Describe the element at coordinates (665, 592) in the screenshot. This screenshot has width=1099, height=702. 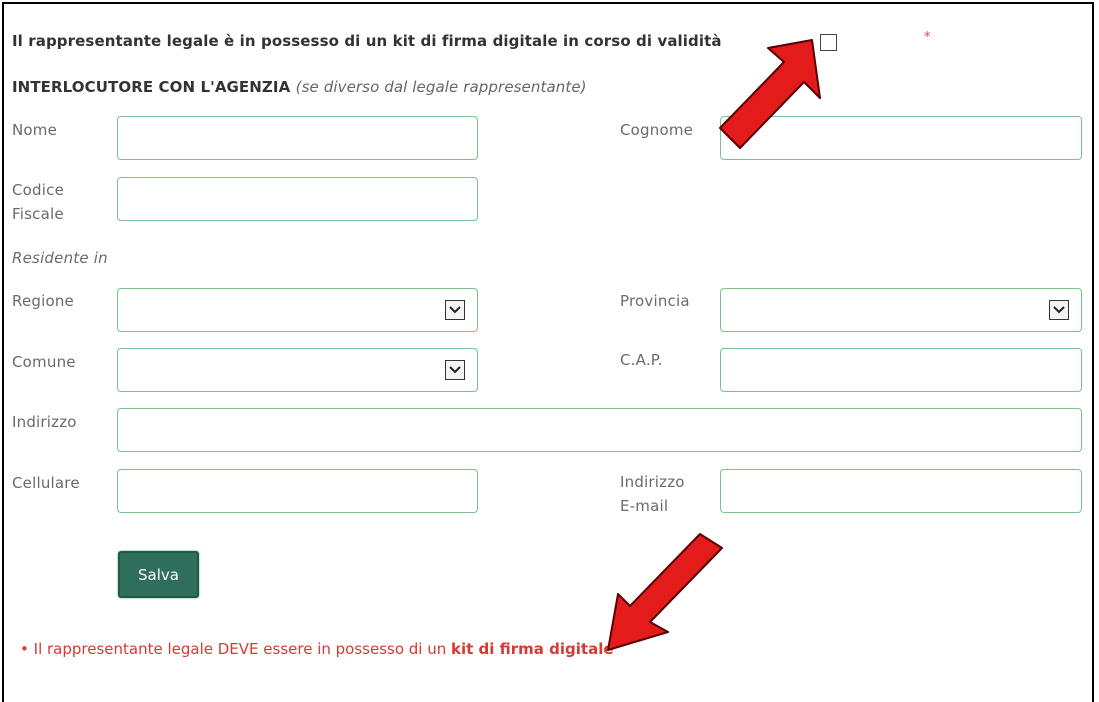
I see `arrow-to-notice-icon` at that location.